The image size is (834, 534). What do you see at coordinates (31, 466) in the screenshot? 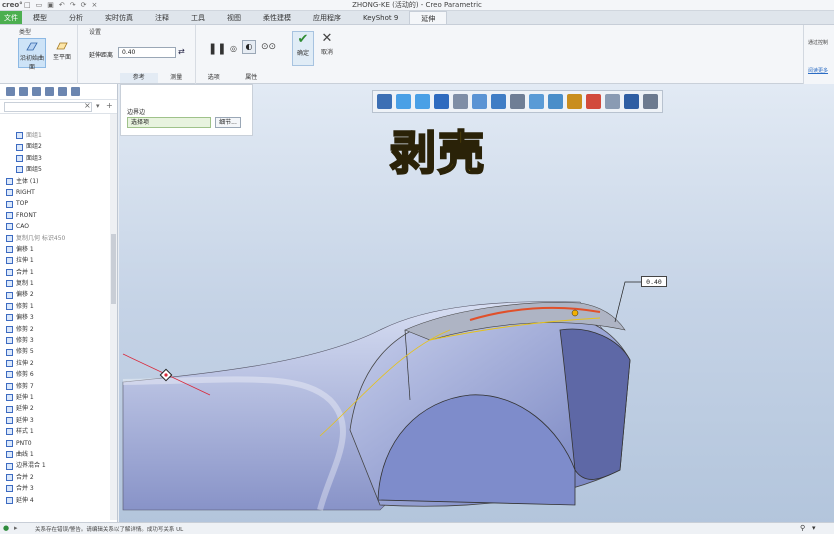
I see `tree-row-label: 边界混合 1` at bounding box center [31, 466].